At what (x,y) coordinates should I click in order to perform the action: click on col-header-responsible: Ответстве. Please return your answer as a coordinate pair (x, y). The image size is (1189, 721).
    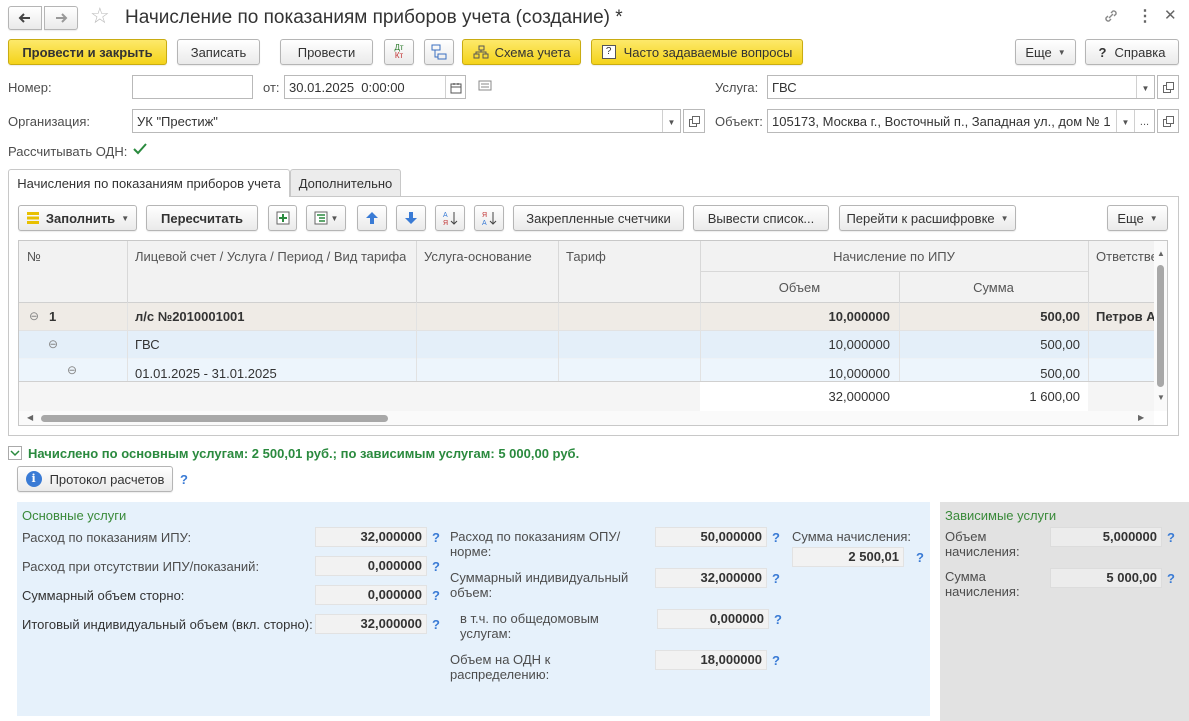
    Looking at the image, I should click on (1127, 256).